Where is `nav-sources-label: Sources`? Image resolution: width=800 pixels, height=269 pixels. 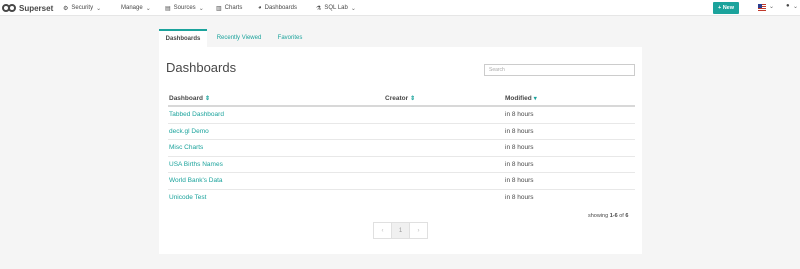
nav-sources-label: Sources is located at coordinates (184, 8).